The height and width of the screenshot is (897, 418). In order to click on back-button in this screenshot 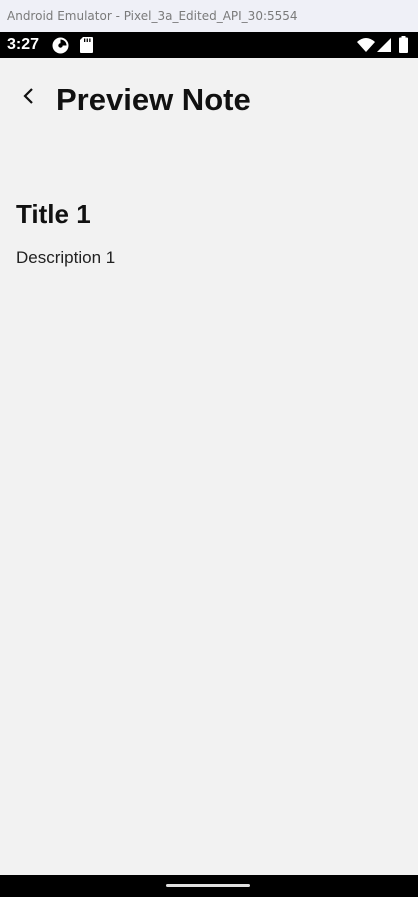, I will do `click(28, 98)`.